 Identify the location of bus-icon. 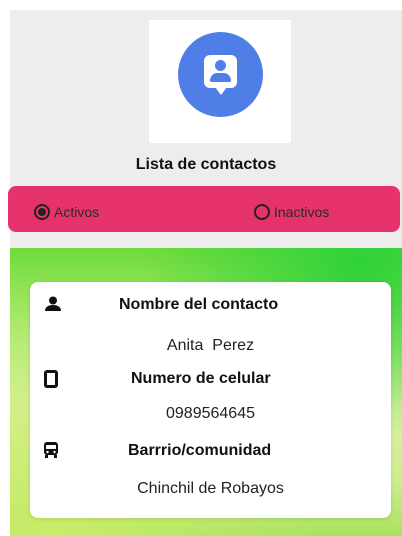
(51, 450).